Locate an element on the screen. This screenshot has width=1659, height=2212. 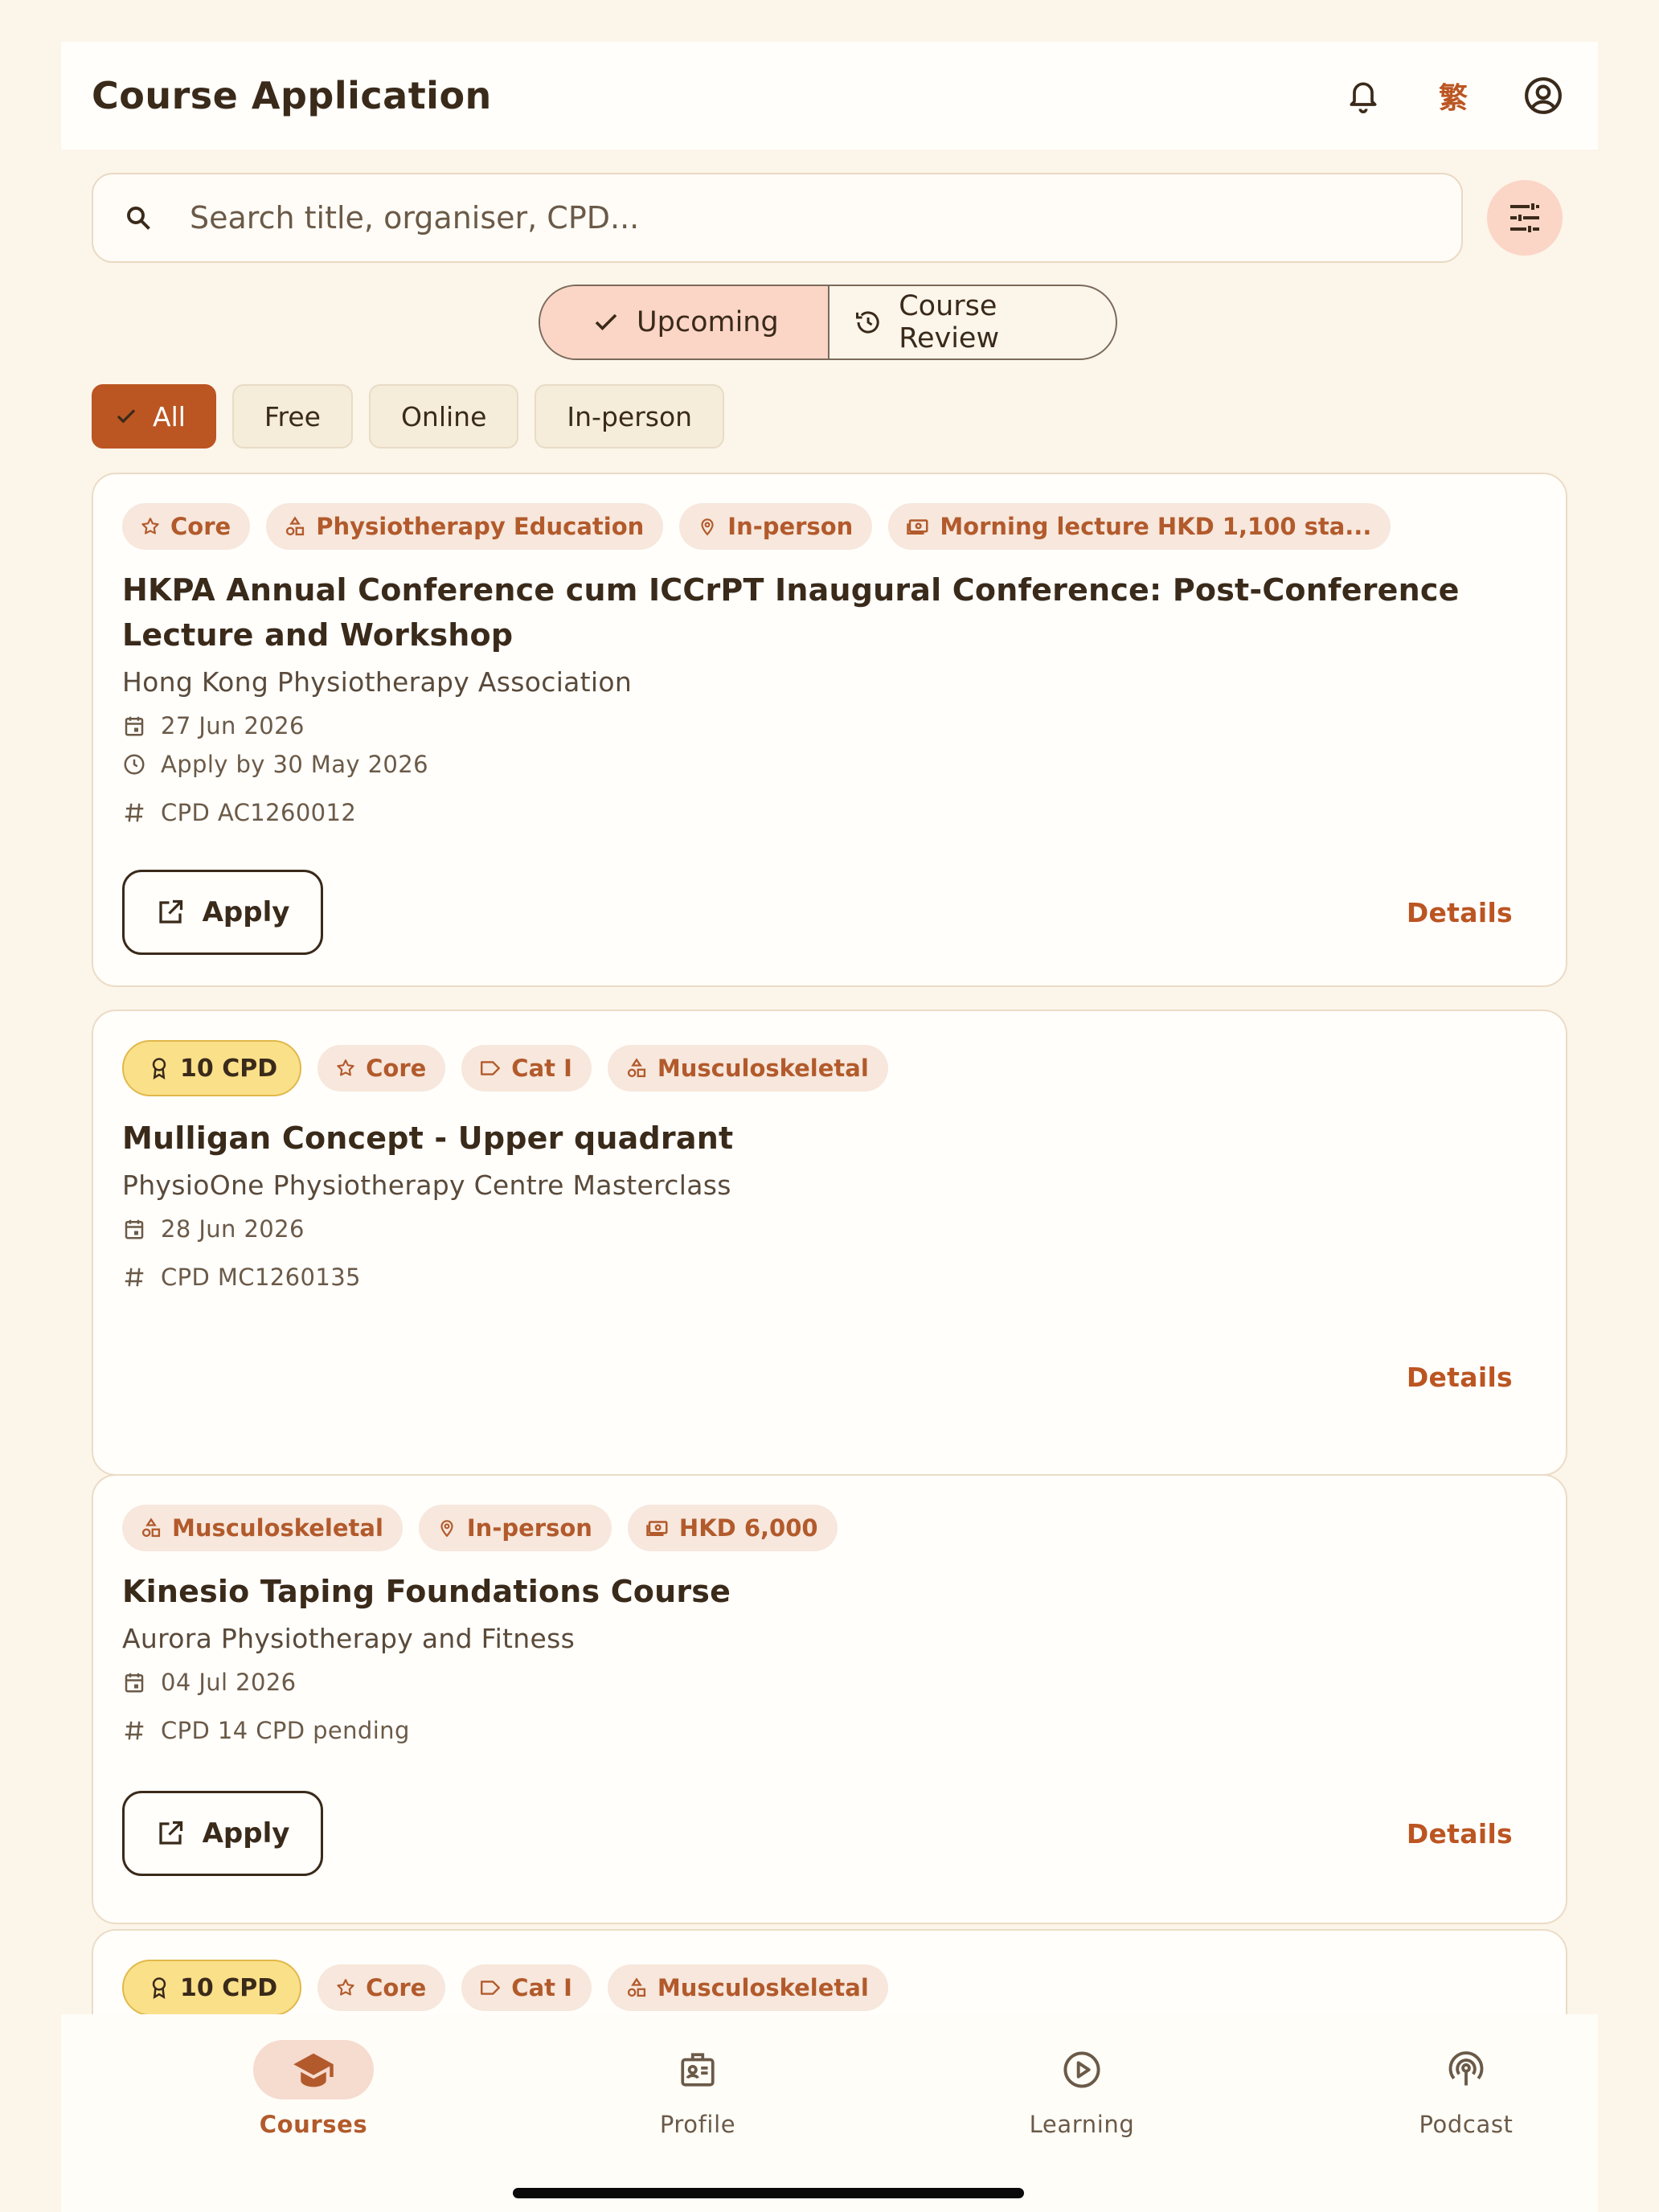
course-date: 28 Jun 2026 is located at coordinates (829, 1229).